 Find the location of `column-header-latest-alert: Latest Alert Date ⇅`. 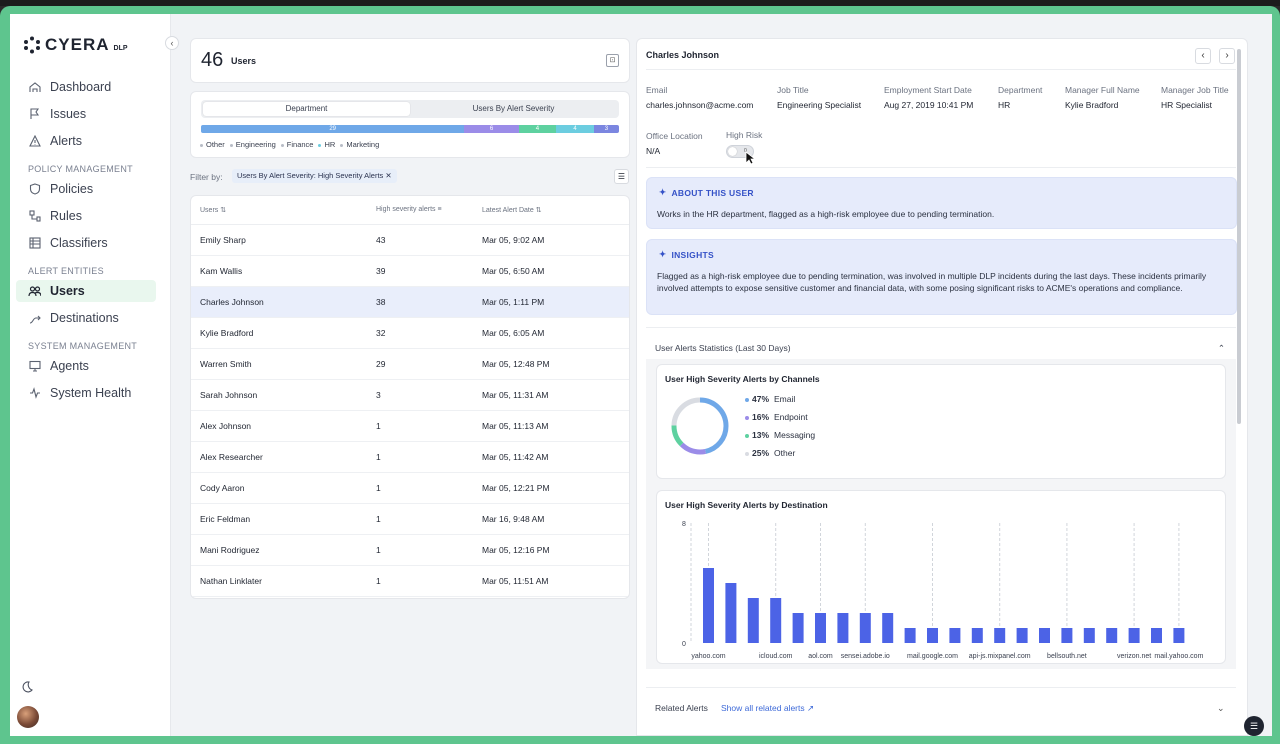

column-header-latest-alert: Latest Alert Date ⇅ is located at coordinates (551, 210).